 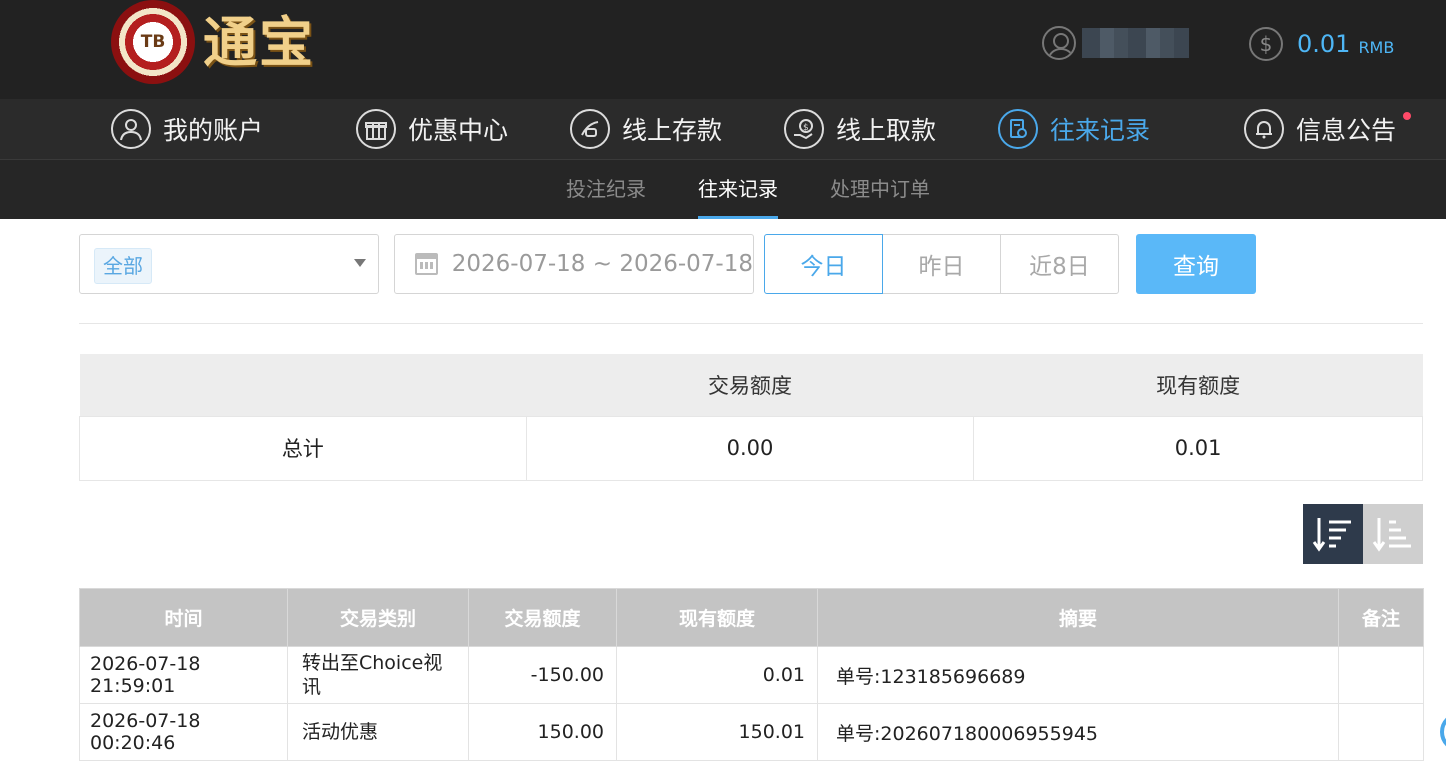 I want to click on header-trade-amount: 交易额度, so click(x=542, y=617).